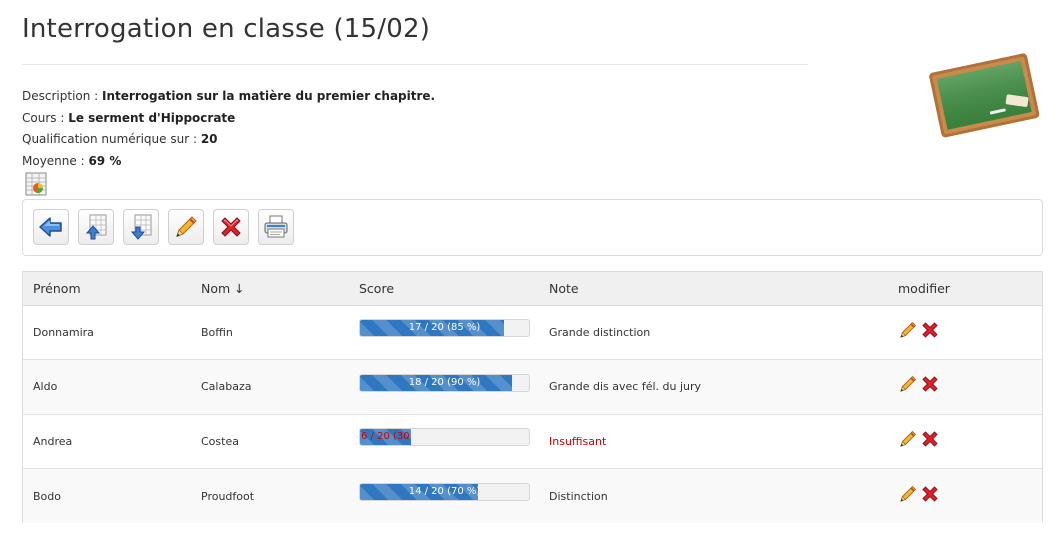 This screenshot has height=536, width=1058. I want to click on table-header-row: Prénom Nom ↓ Score Note modifier, so click(532, 289).